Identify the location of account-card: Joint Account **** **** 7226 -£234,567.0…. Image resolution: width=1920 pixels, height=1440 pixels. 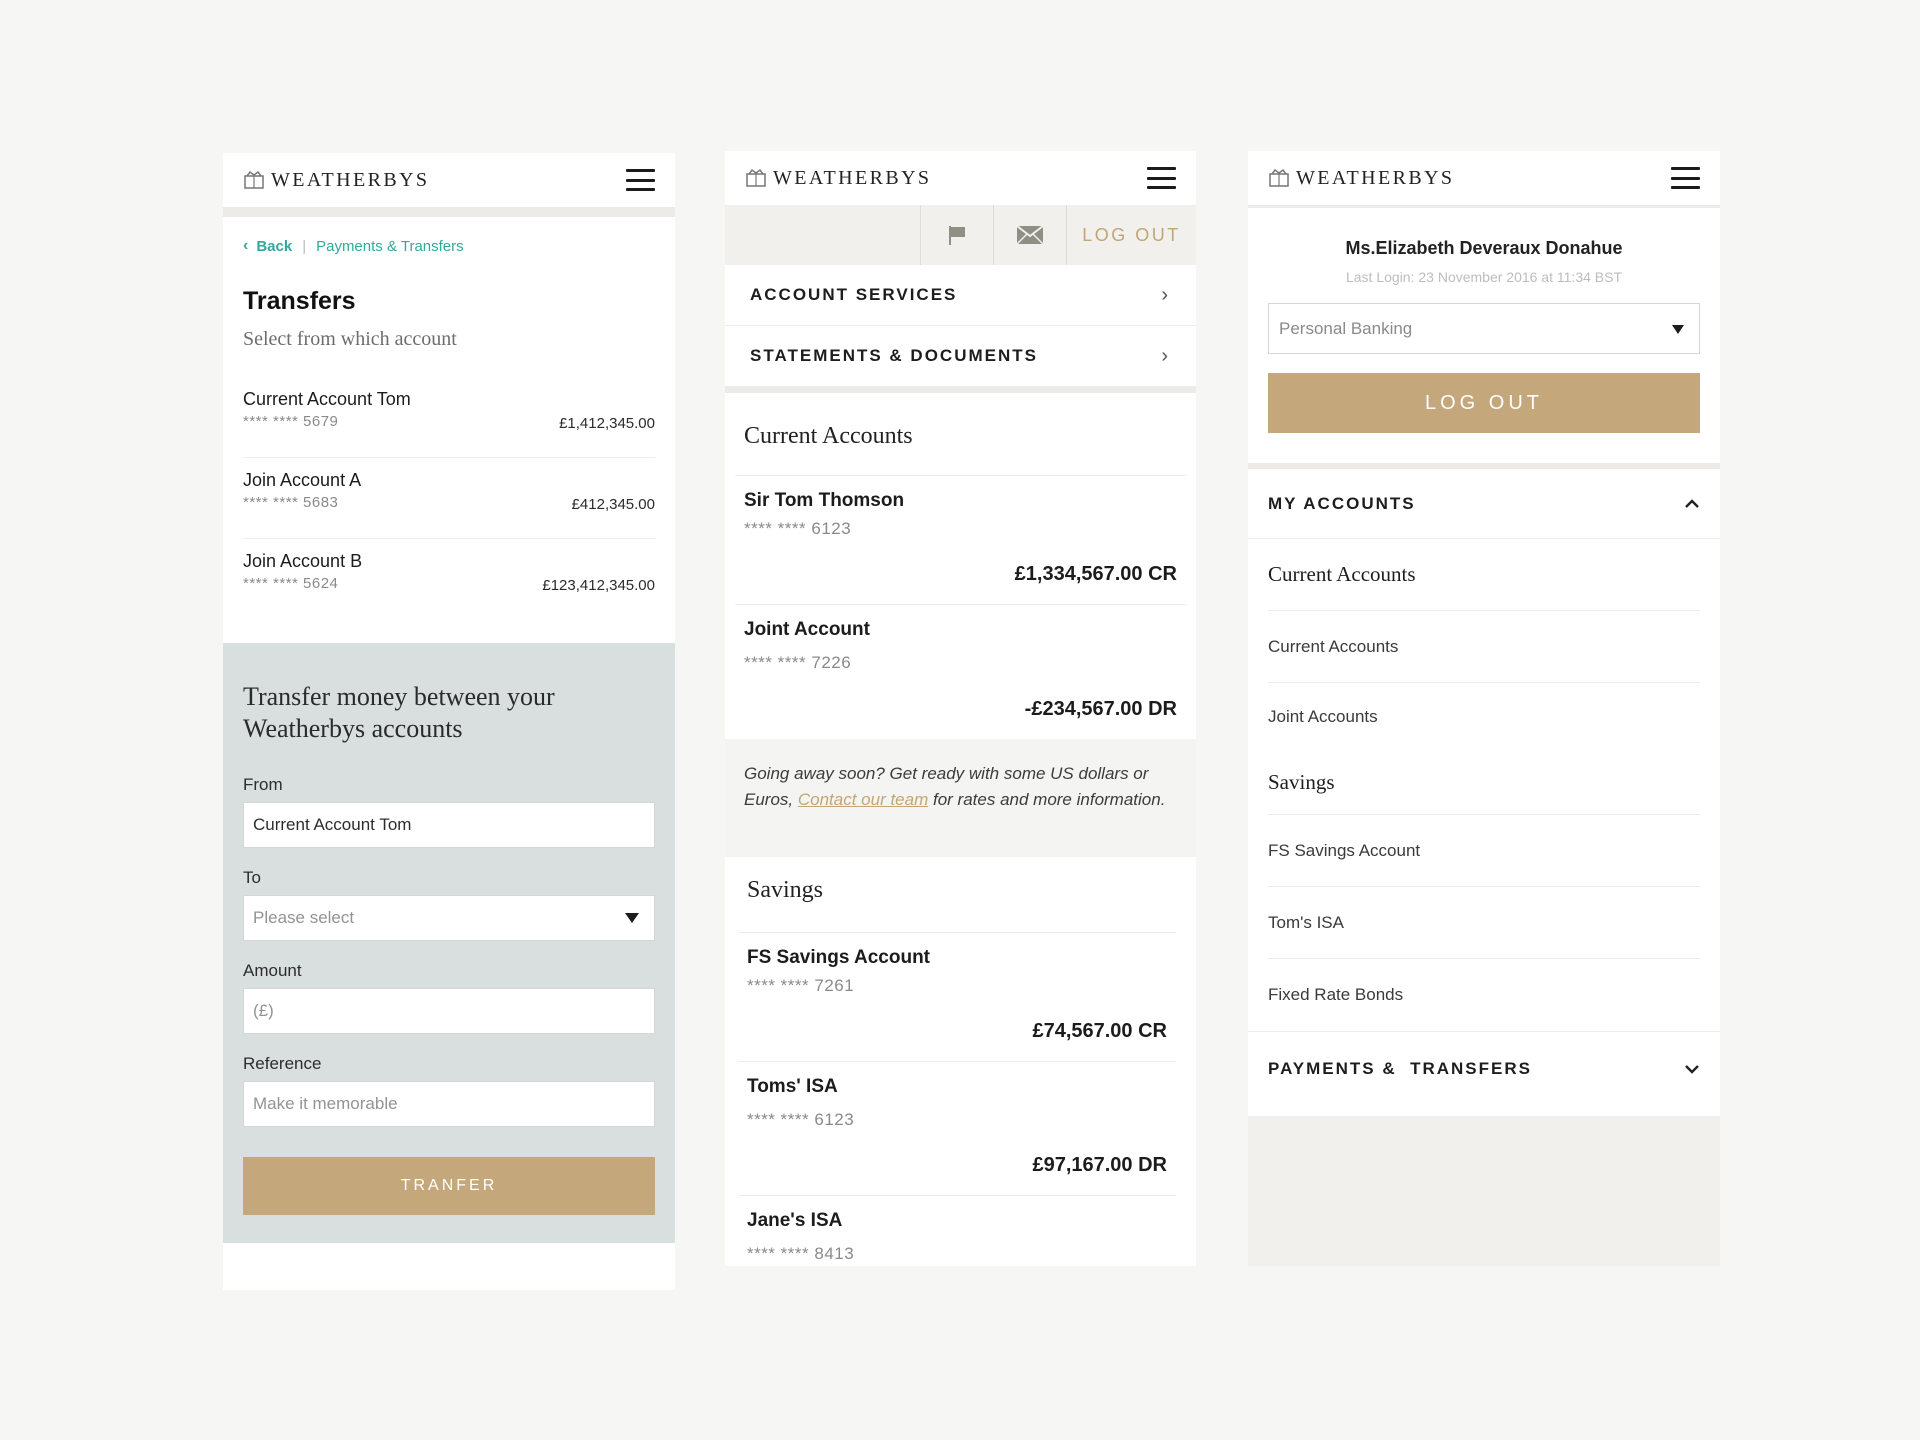
(960, 672).